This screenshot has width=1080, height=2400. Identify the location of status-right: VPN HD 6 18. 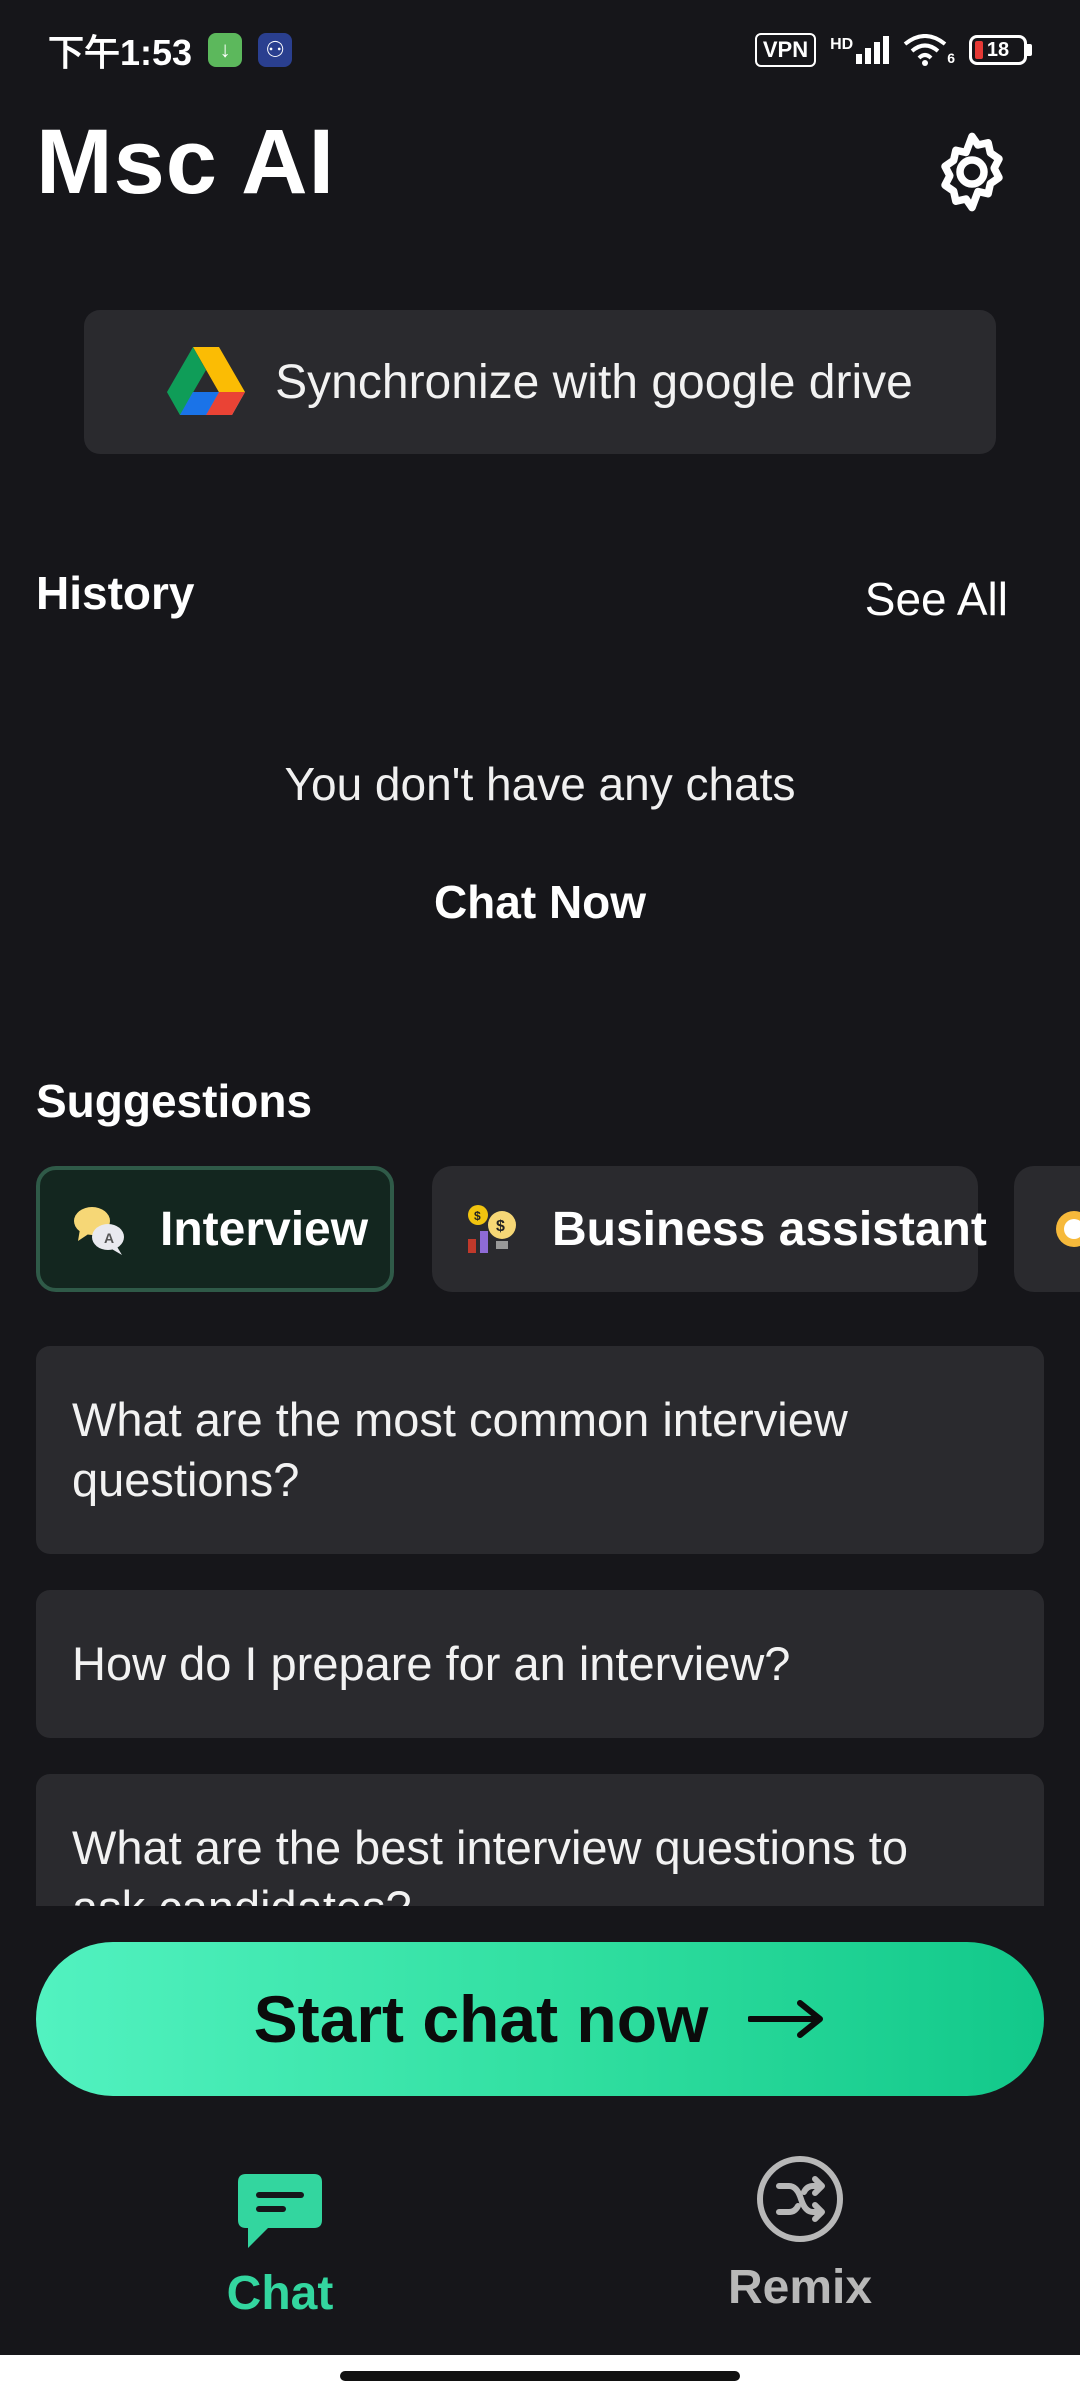
(893, 50).